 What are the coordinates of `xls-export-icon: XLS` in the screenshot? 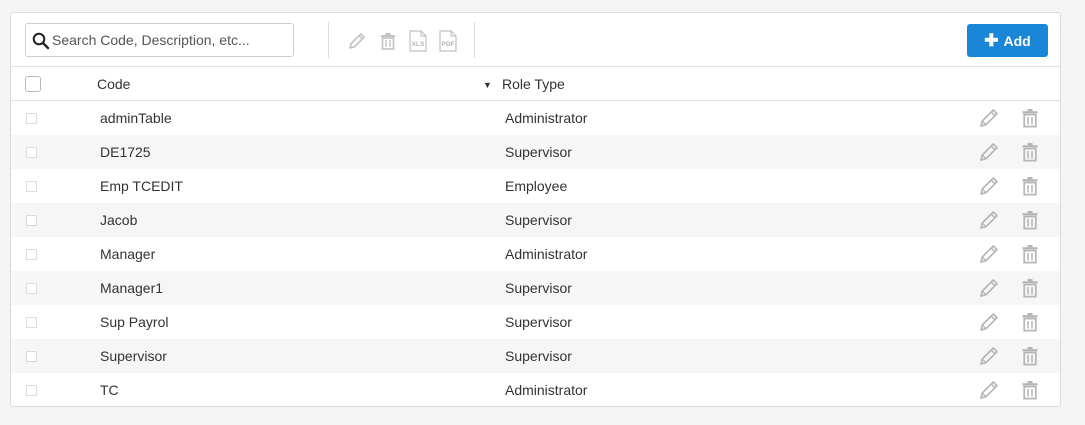 It's located at (418, 41).